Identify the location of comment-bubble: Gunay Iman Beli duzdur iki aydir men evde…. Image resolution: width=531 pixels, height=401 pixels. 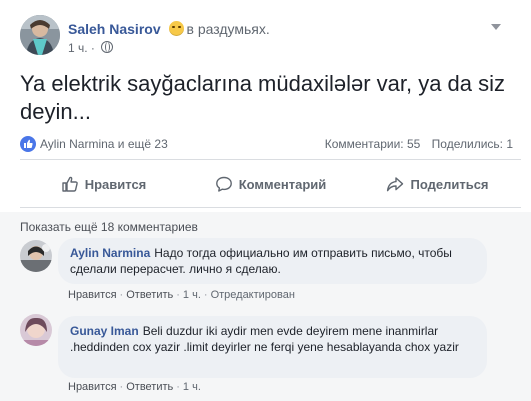
(272, 347).